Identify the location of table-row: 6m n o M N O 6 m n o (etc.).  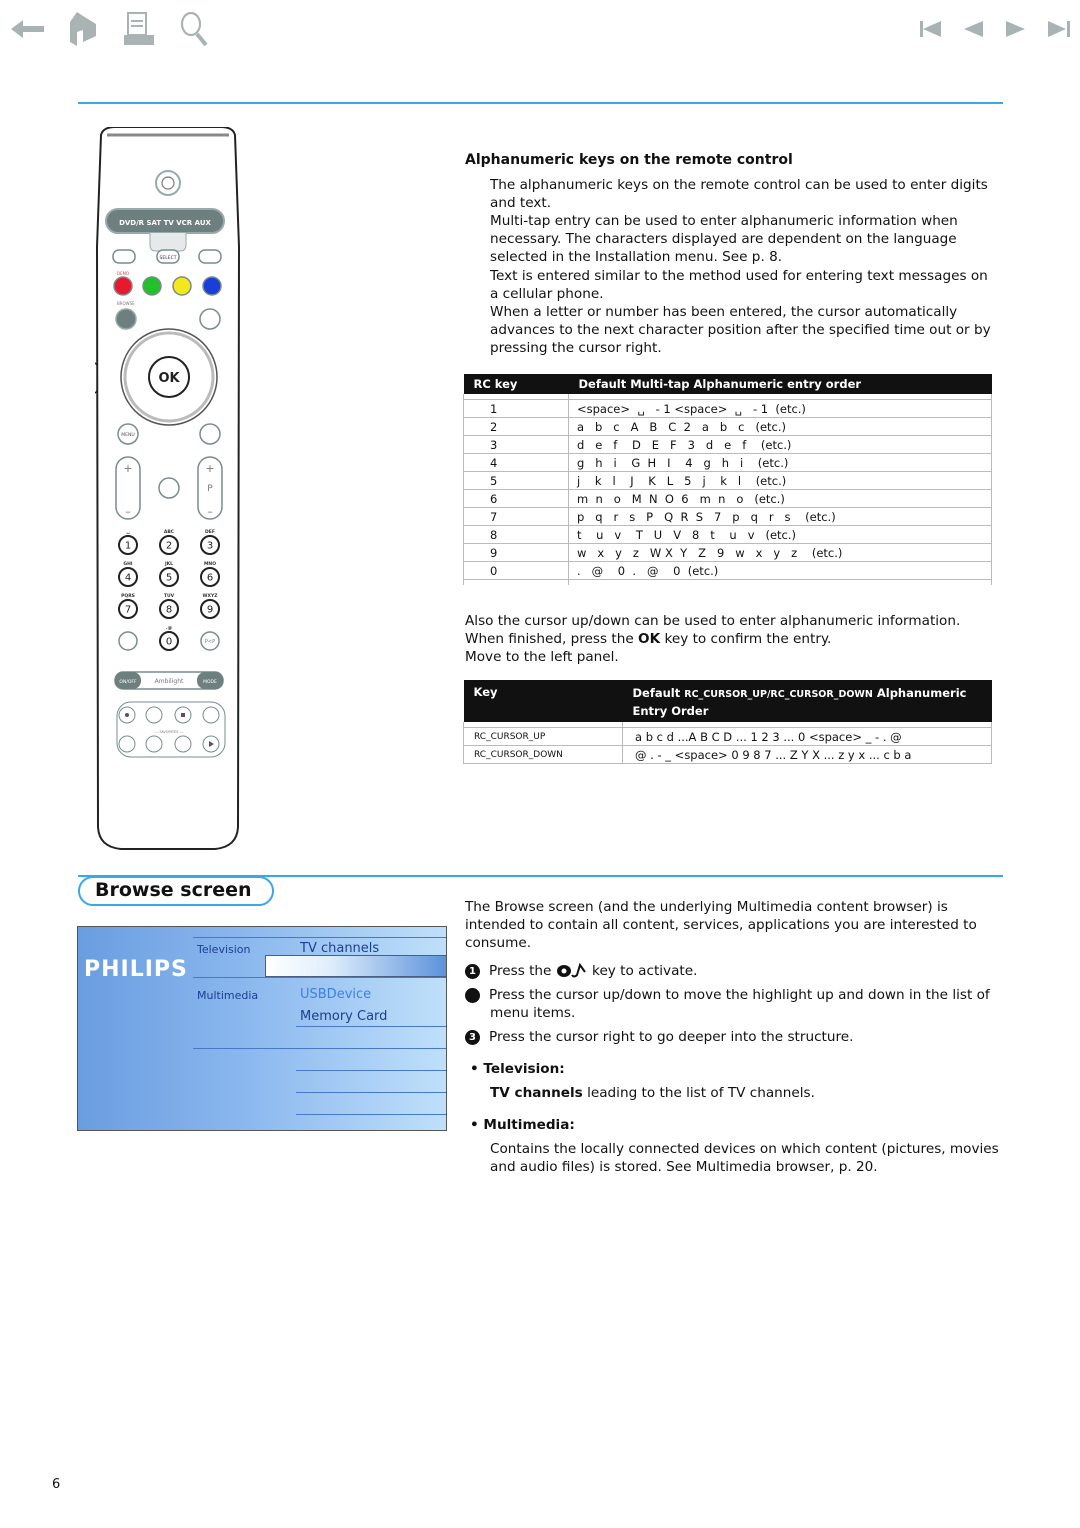
(727, 498).